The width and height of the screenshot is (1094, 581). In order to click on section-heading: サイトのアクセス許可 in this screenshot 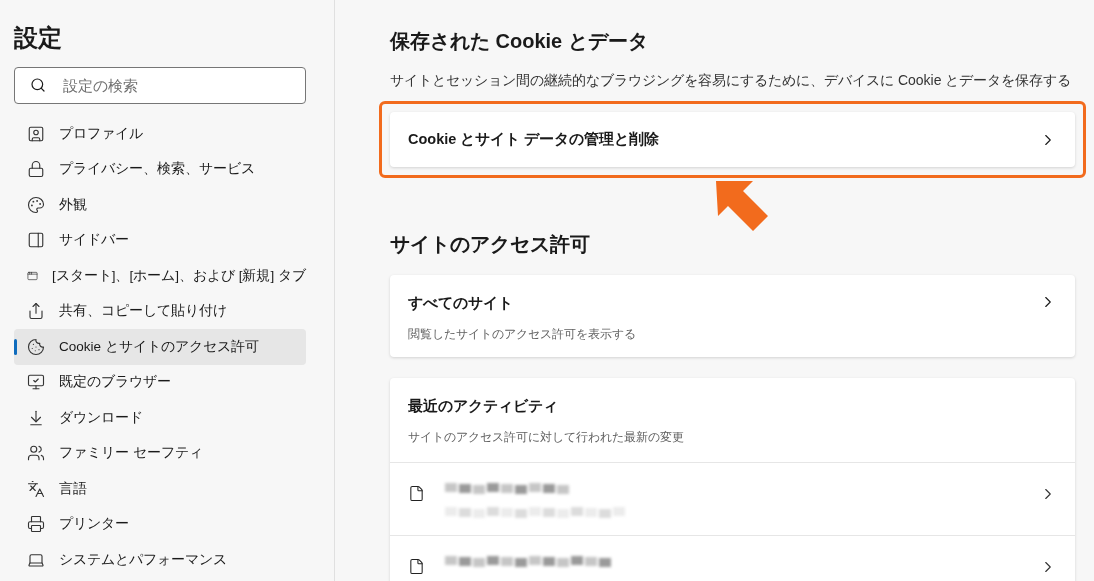, I will do `click(490, 244)`.